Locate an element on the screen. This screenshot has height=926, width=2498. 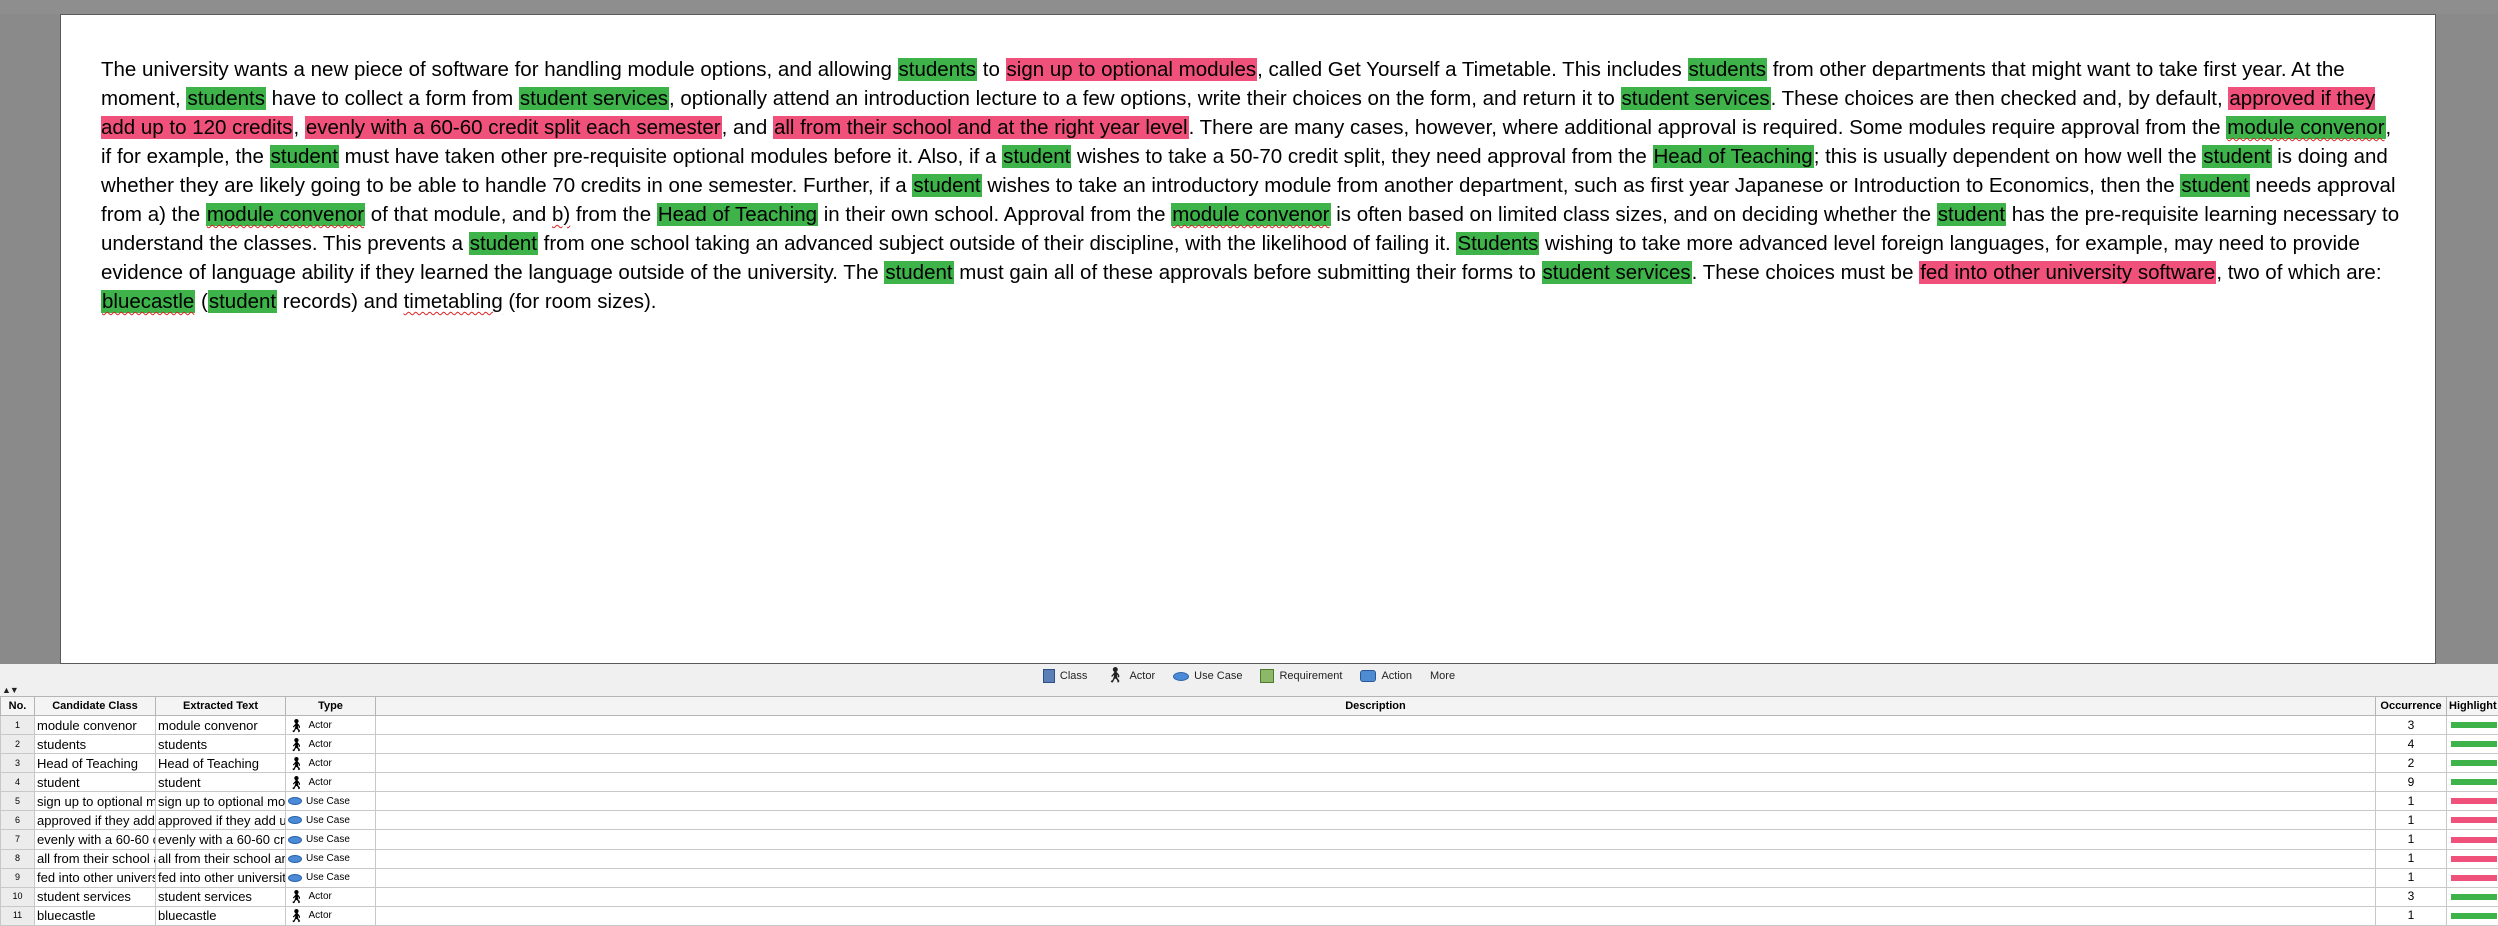
candidate-class-cell: student is located at coordinates (95, 782).